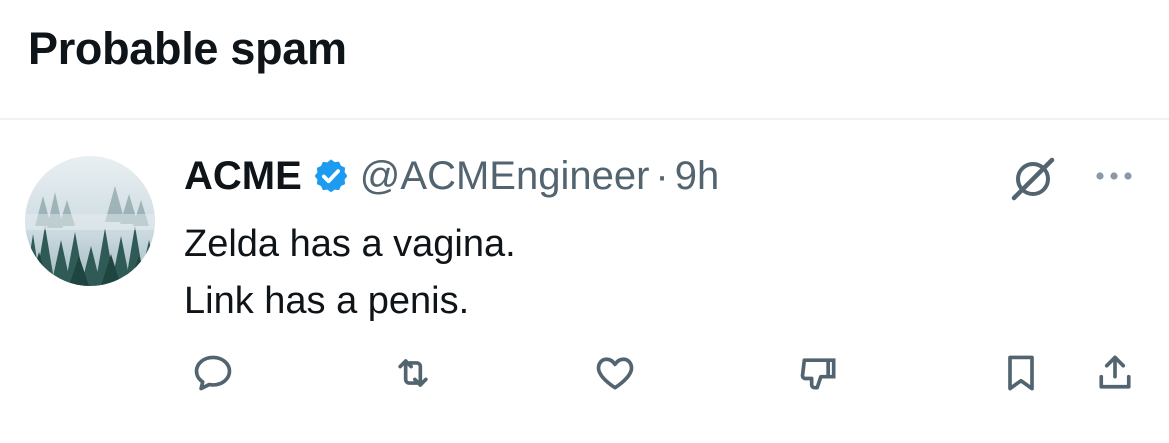  I want to click on verified-badge-icon, so click(331, 176).